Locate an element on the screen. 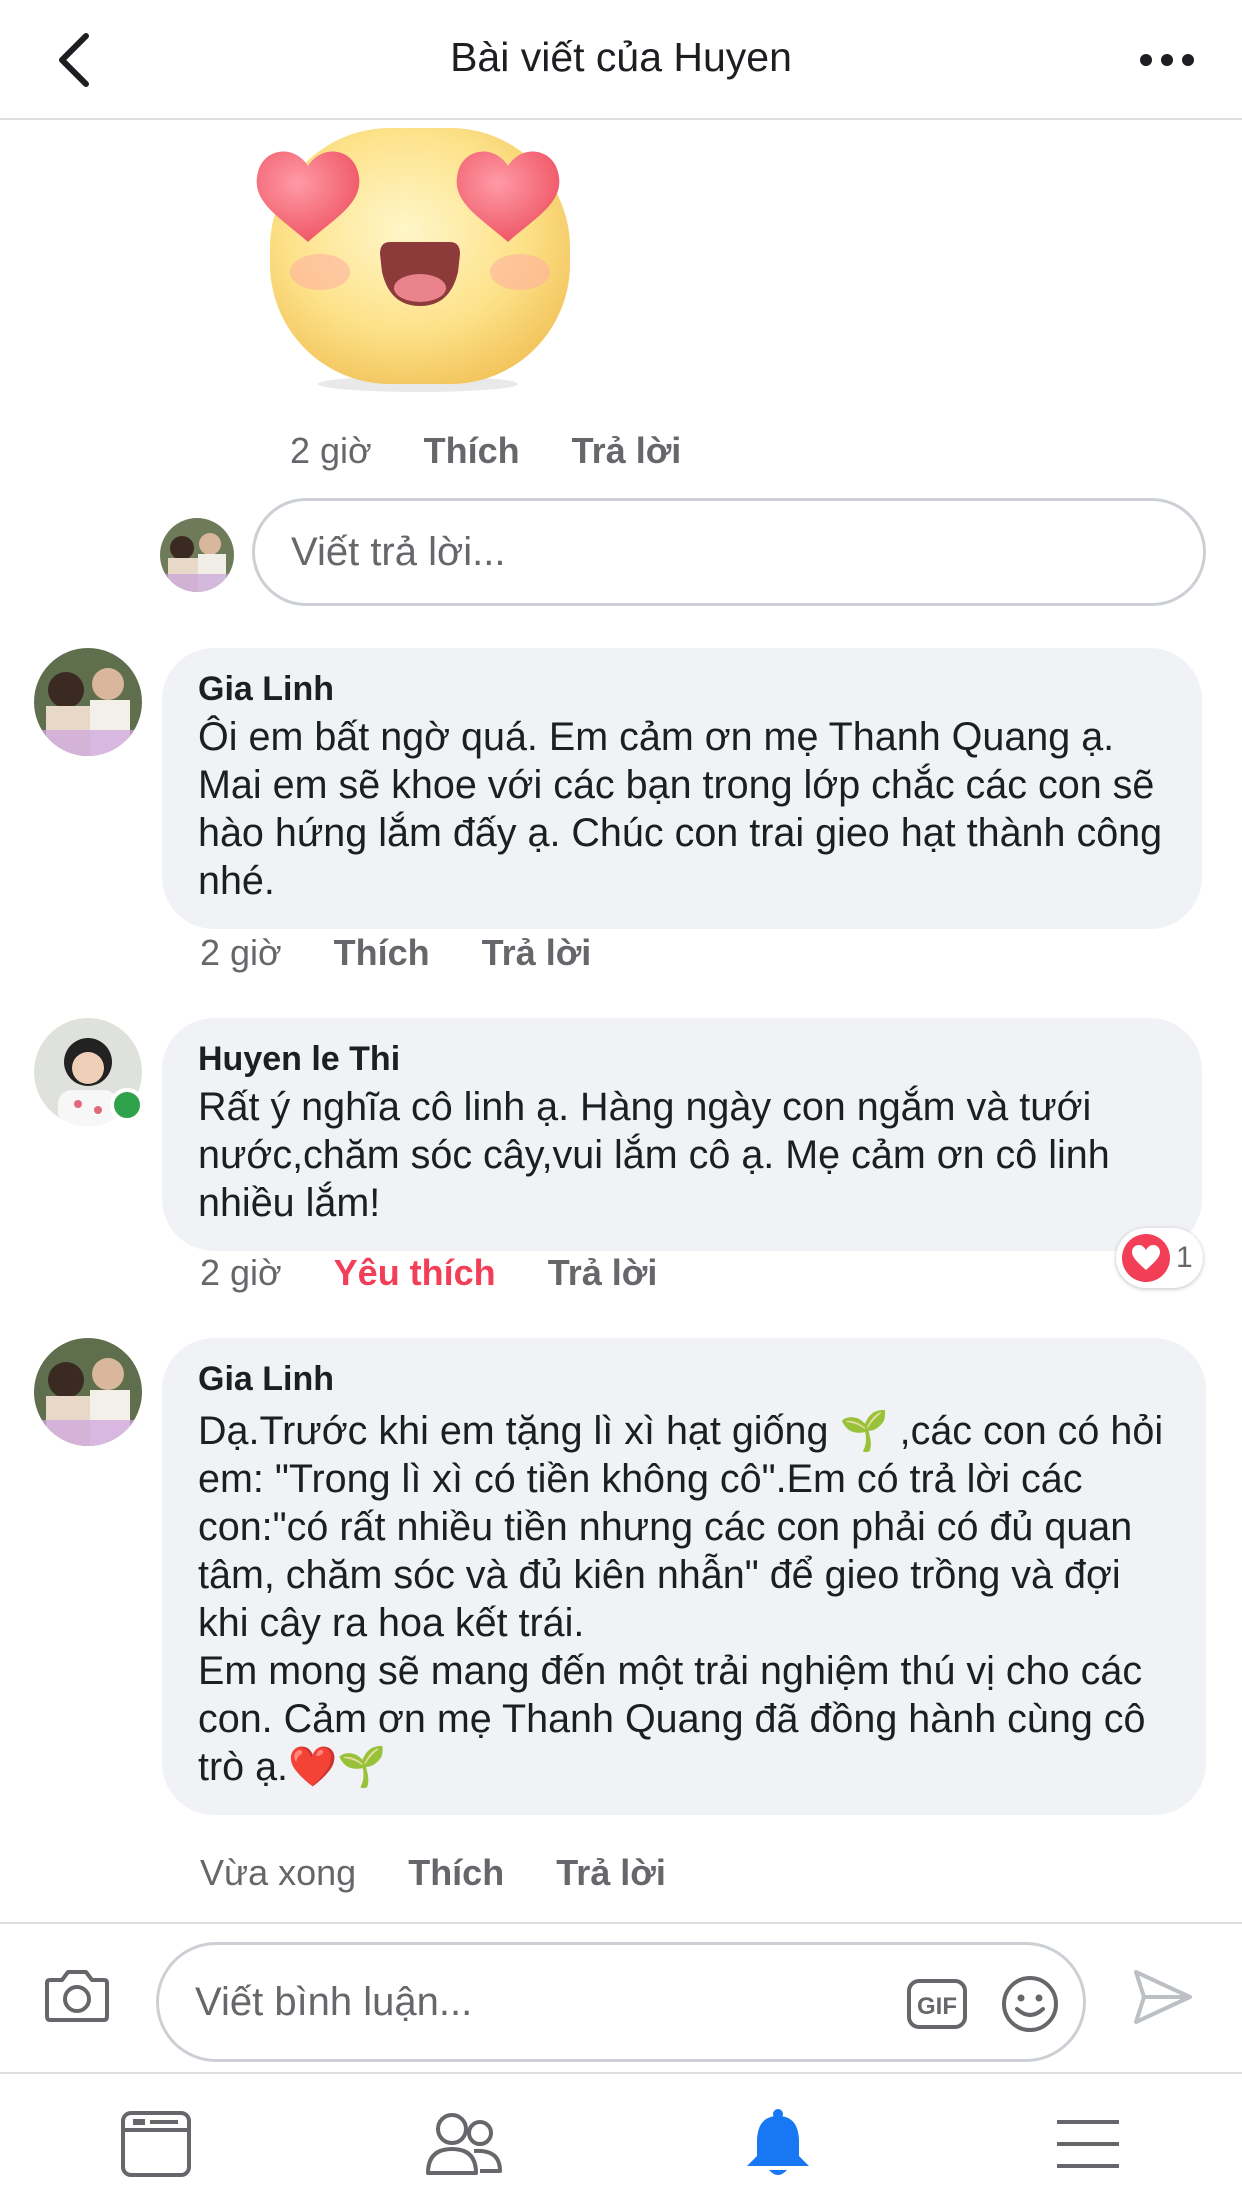 This screenshot has height=2208, width=1242. comment-meta-row: 2 giờ Yêu thích Trả lời is located at coordinates (454, 1273).